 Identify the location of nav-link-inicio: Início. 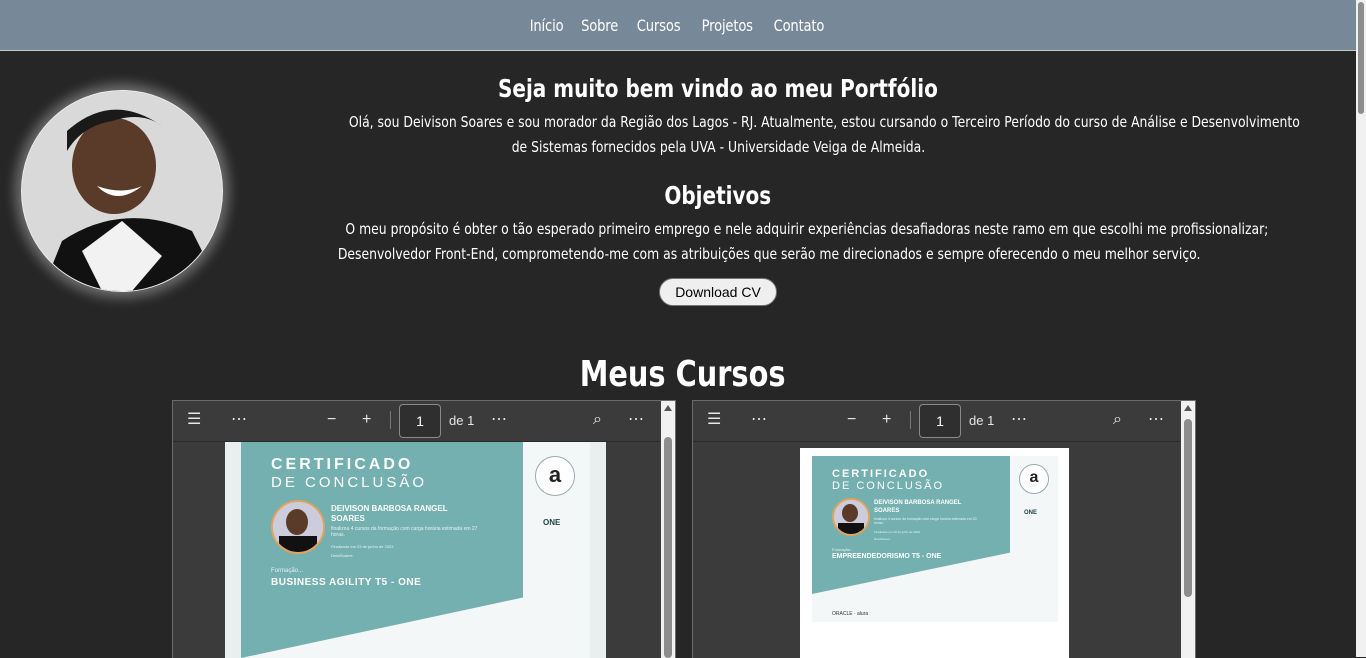
(547, 25).